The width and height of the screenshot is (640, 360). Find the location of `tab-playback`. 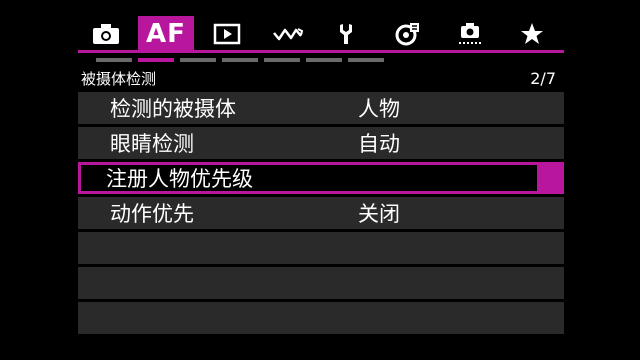

tab-playback is located at coordinates (227, 34).